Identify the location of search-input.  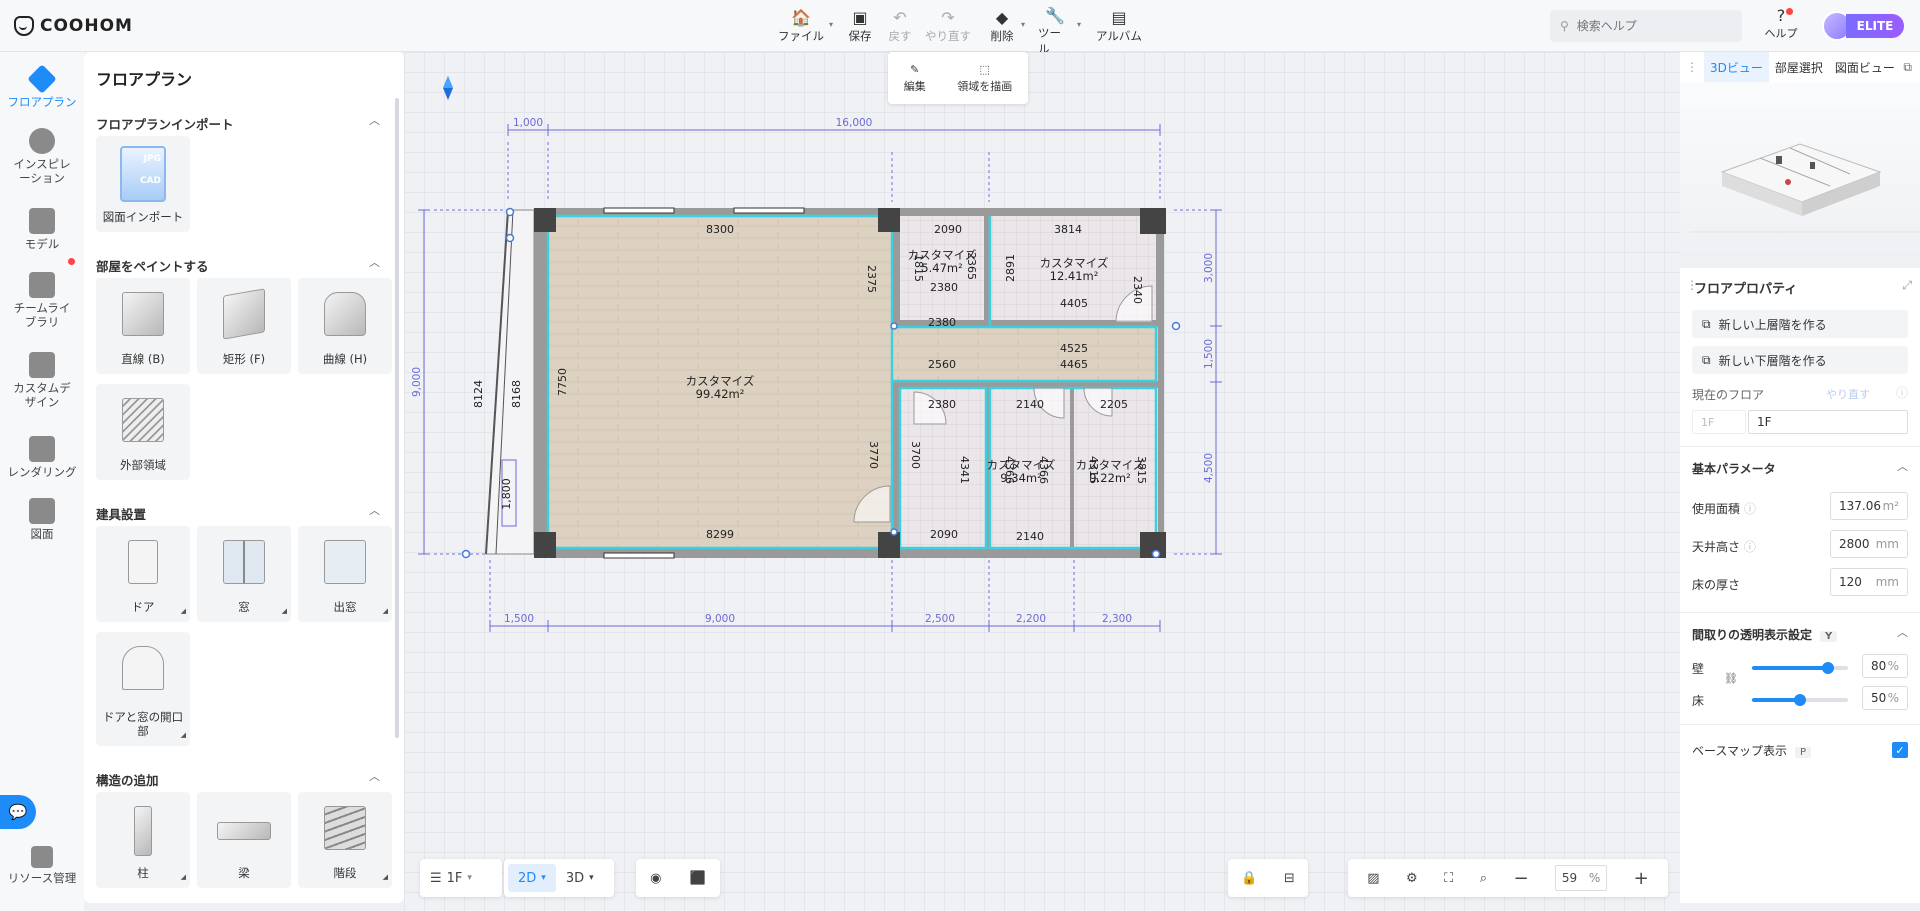
(1646, 26).